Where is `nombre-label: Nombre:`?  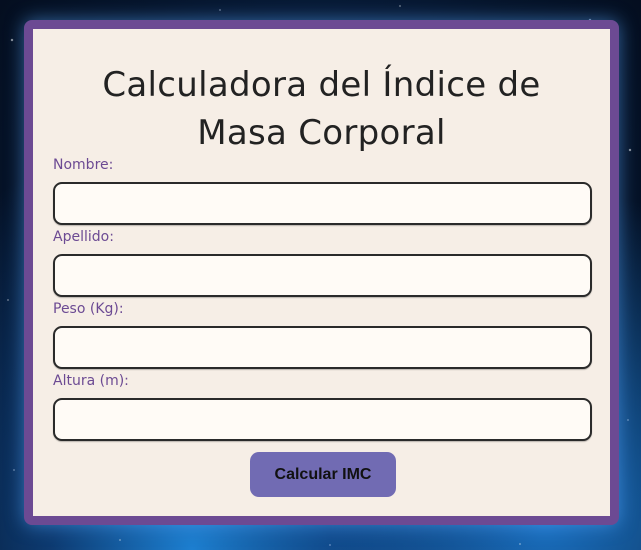 nombre-label: Nombre: is located at coordinates (83, 165).